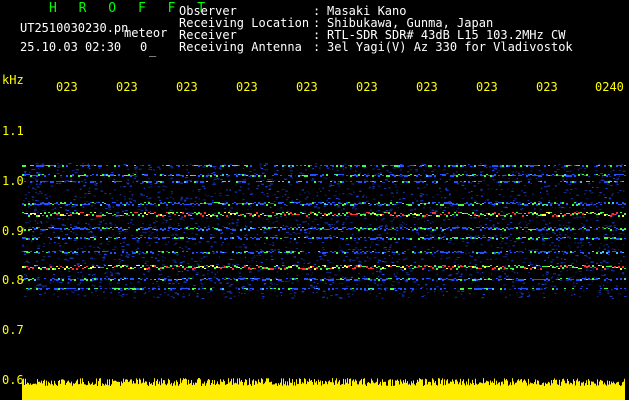 Image resolution: width=629 pixels, height=400 pixels. Describe the element at coordinates (74, 28) in the screenshot. I see `filename: UT2510030230.pn` at that location.